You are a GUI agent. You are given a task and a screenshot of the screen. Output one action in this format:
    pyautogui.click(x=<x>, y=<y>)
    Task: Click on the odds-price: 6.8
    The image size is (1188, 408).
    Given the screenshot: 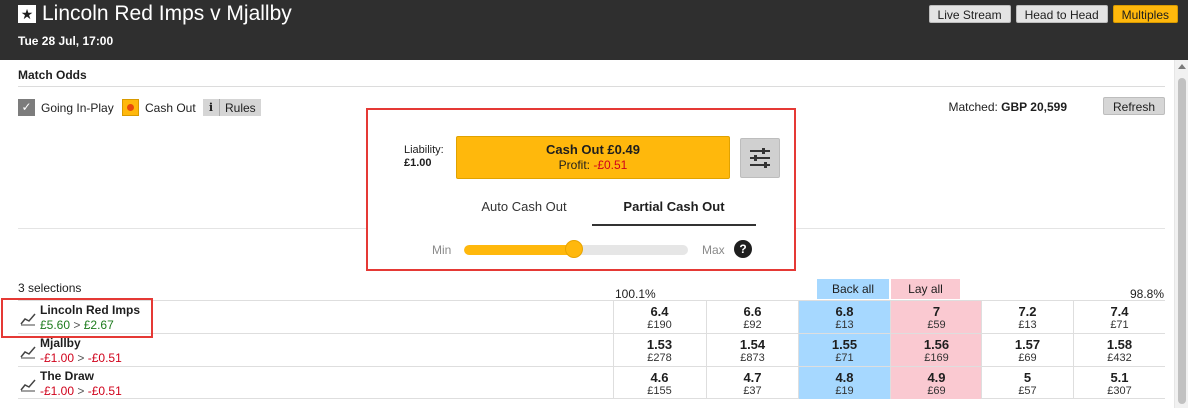 What is the action you would take?
    pyautogui.click(x=844, y=311)
    